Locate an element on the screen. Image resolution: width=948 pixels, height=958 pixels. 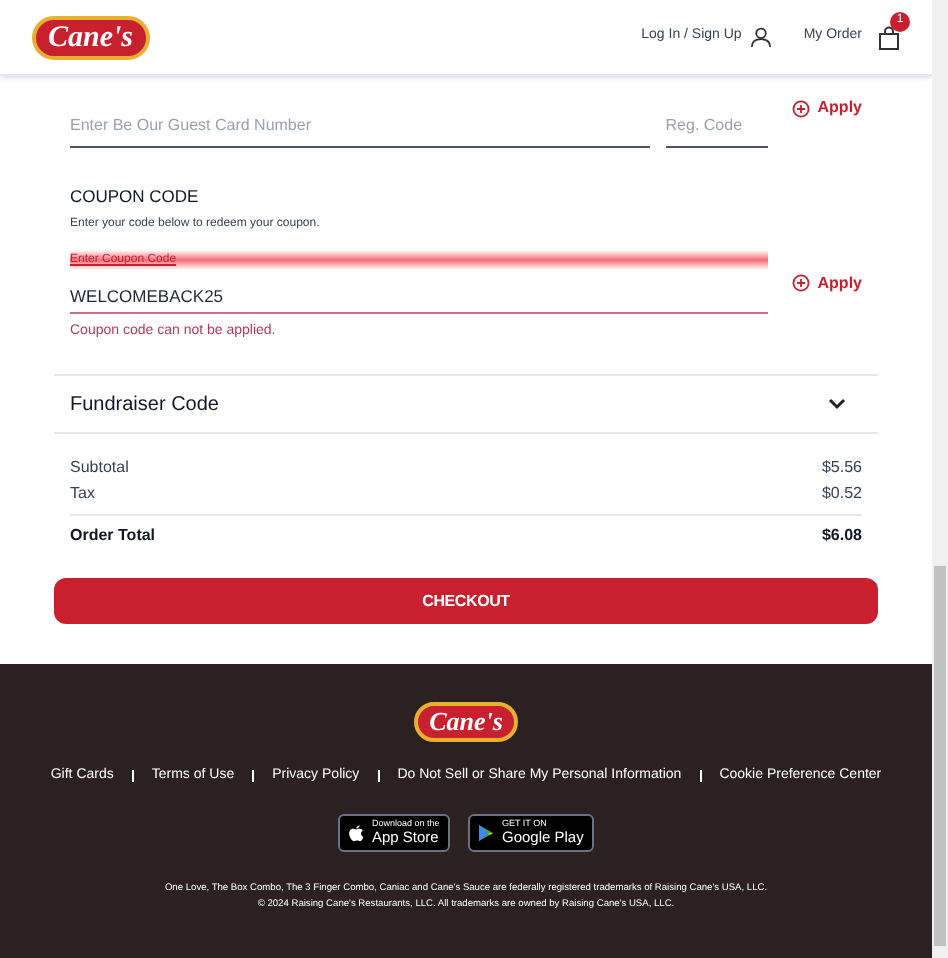
bag-icon is located at coordinates (889, 37).